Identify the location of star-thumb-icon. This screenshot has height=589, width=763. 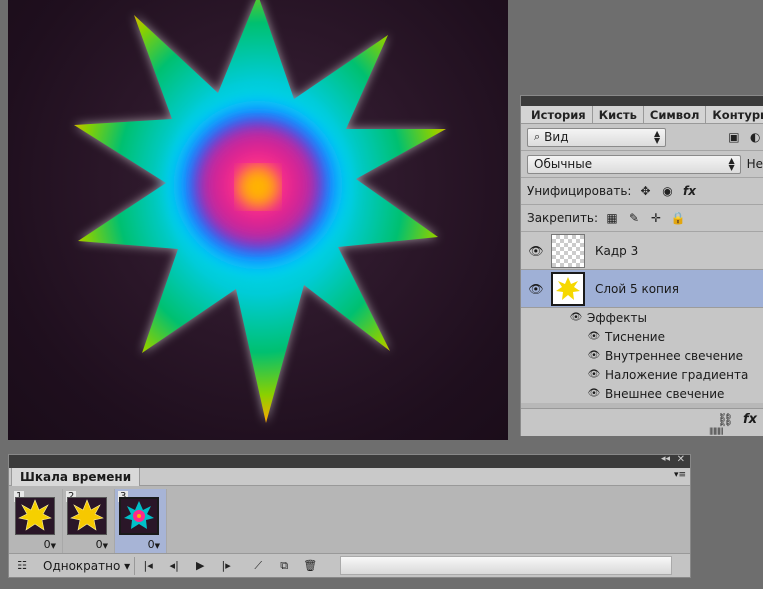
(568, 288).